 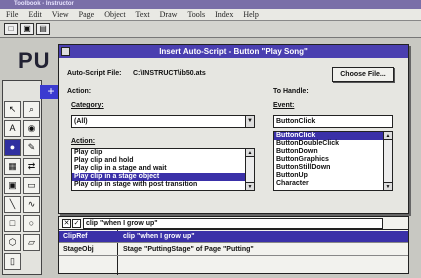 I want to click on dialog-title: Insert Auto-Script - Button "Play Song", so click(x=233, y=51).